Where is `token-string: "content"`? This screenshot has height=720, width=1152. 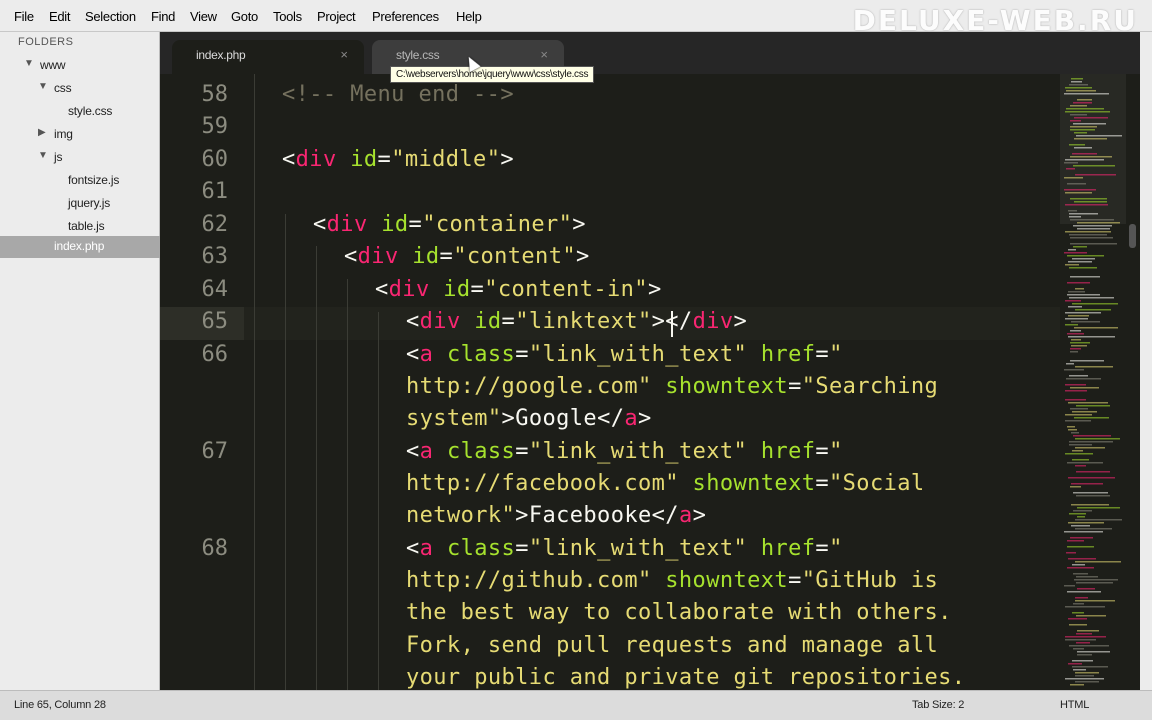 token-string: "content" is located at coordinates (514, 256).